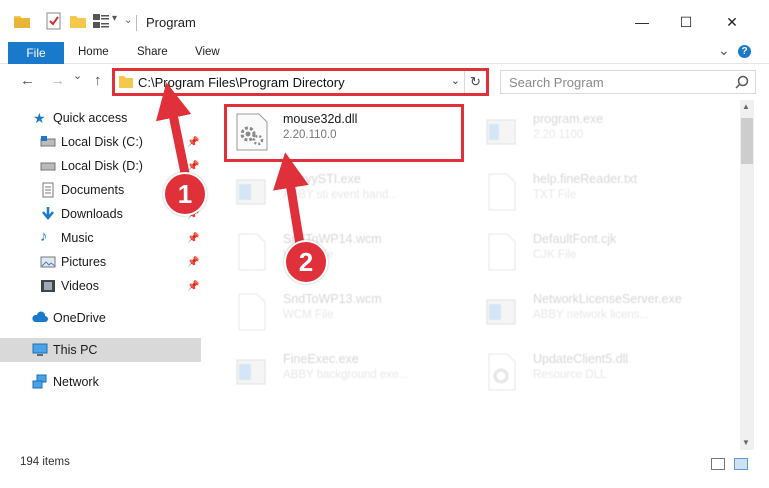  What do you see at coordinates (48, 166) in the screenshot?
I see `drive-icon` at bounding box center [48, 166].